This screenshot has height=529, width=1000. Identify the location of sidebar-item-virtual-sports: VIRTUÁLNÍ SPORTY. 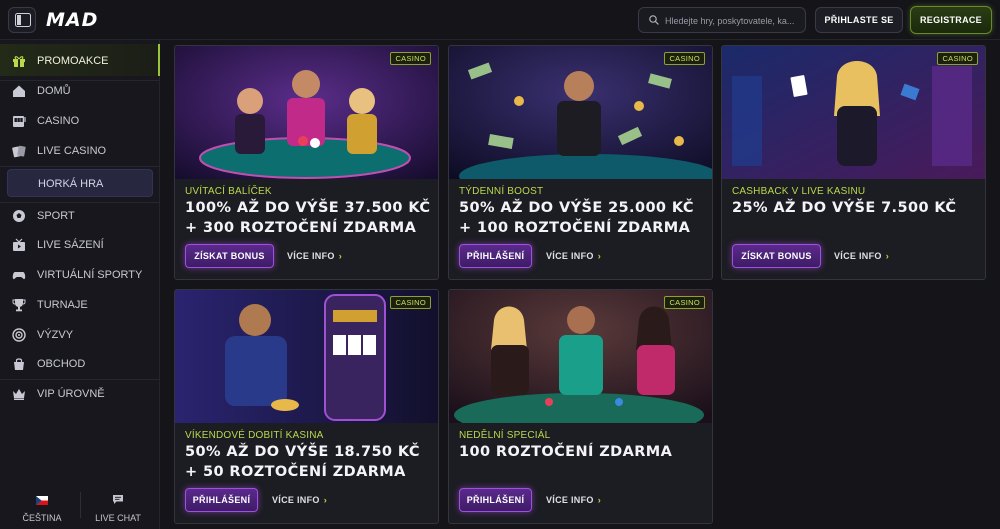
(80, 275).